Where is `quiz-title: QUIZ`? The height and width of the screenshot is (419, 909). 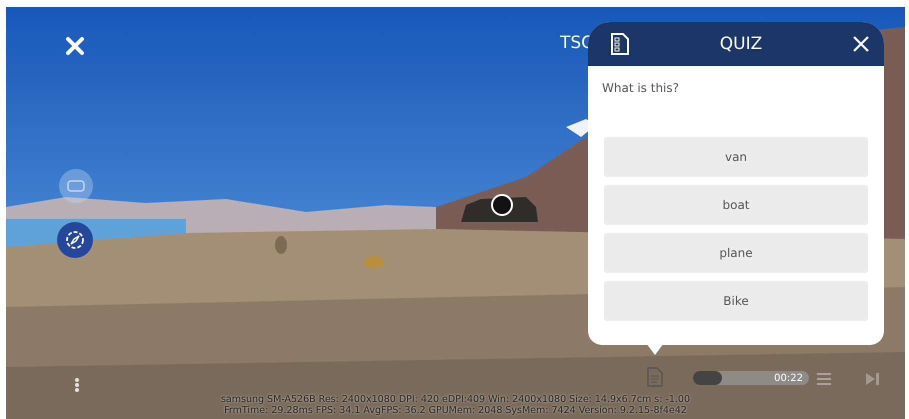 quiz-title: QUIZ is located at coordinates (741, 44).